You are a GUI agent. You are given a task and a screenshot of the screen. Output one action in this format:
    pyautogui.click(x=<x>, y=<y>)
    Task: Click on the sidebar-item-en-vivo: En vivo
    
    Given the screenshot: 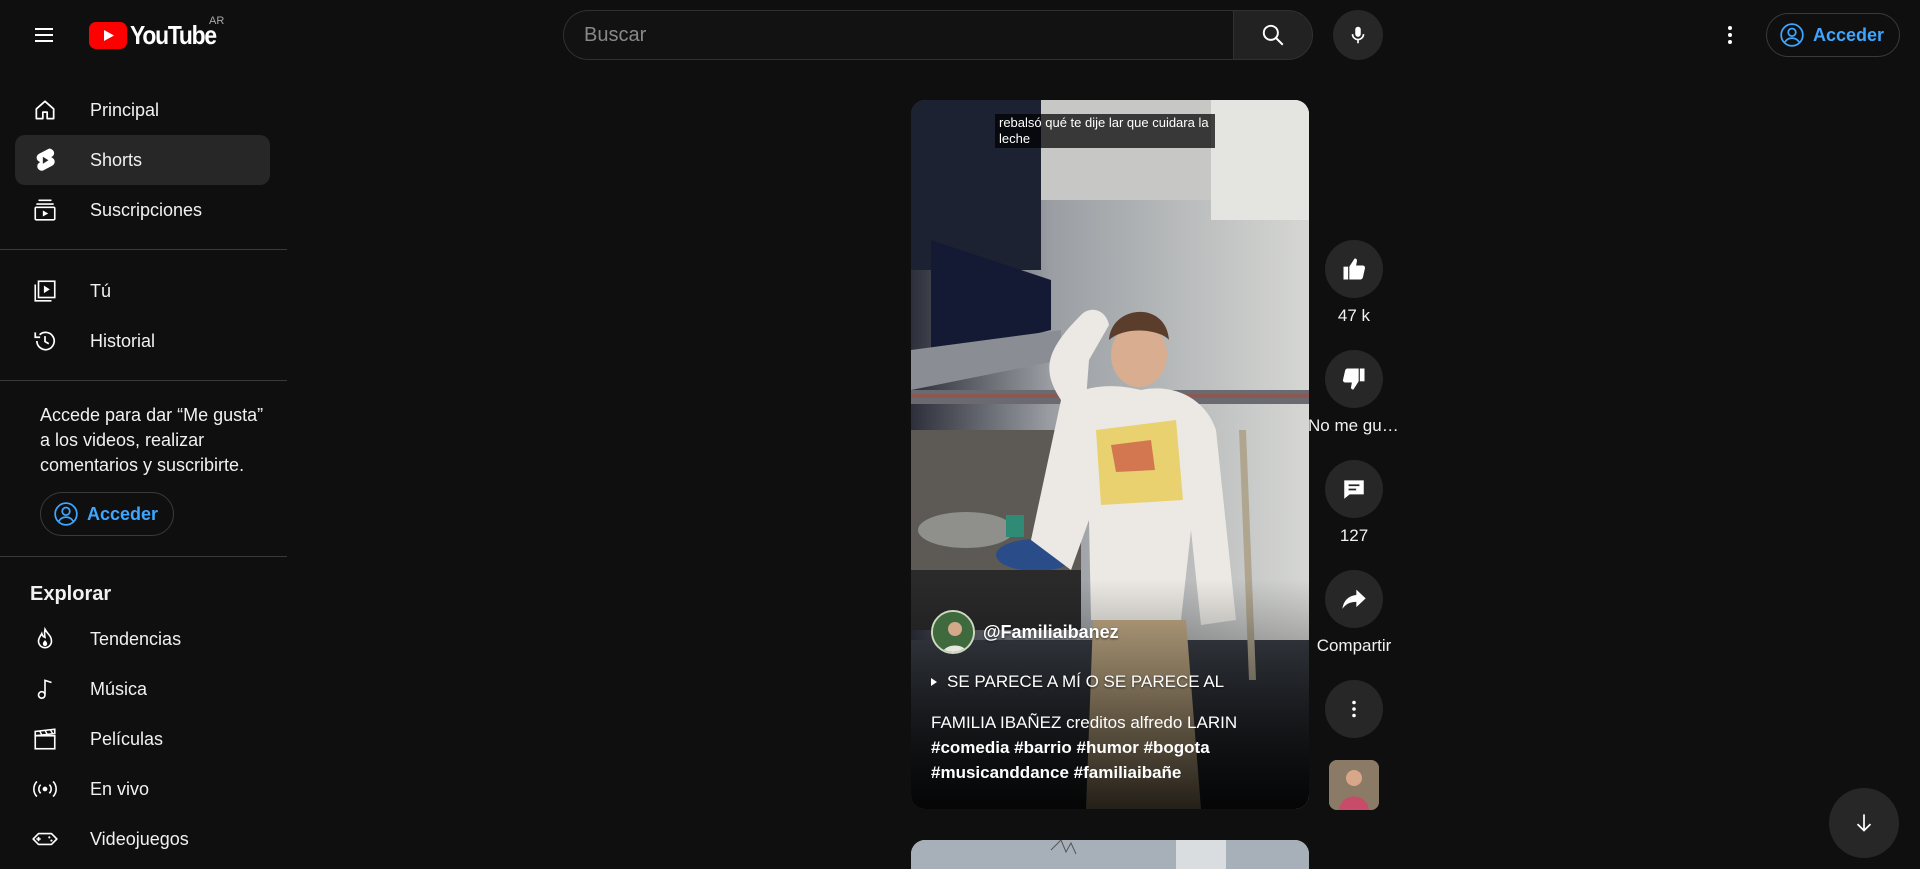 What is the action you would take?
    pyautogui.click(x=142, y=789)
    